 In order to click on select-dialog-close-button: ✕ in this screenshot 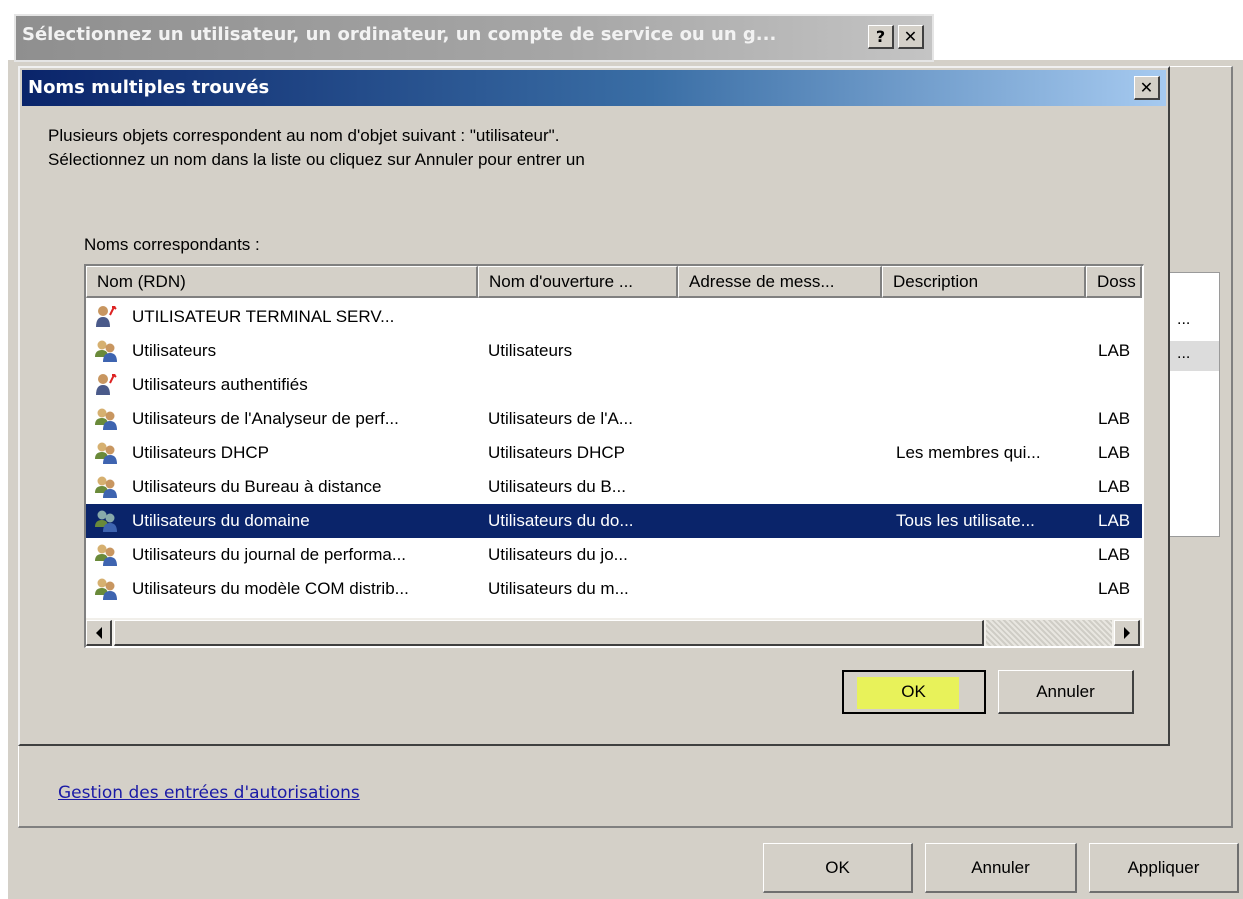, I will do `click(911, 37)`.